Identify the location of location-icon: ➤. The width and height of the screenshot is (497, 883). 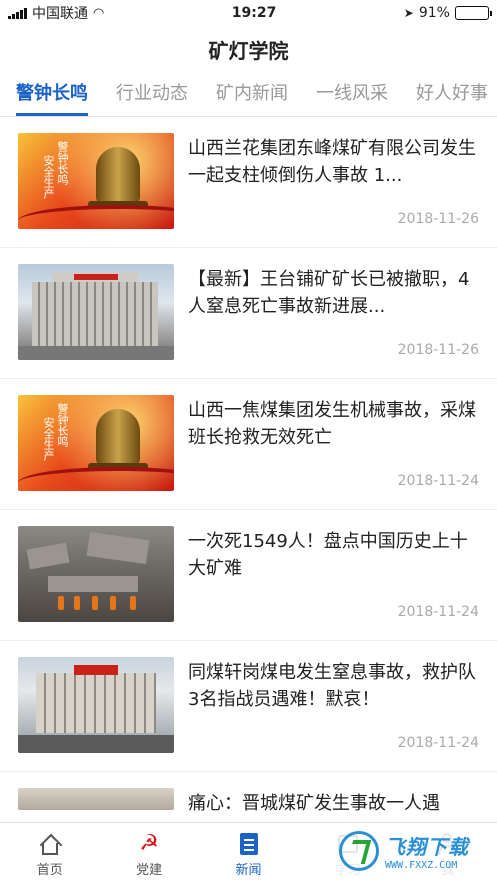
(408, 13).